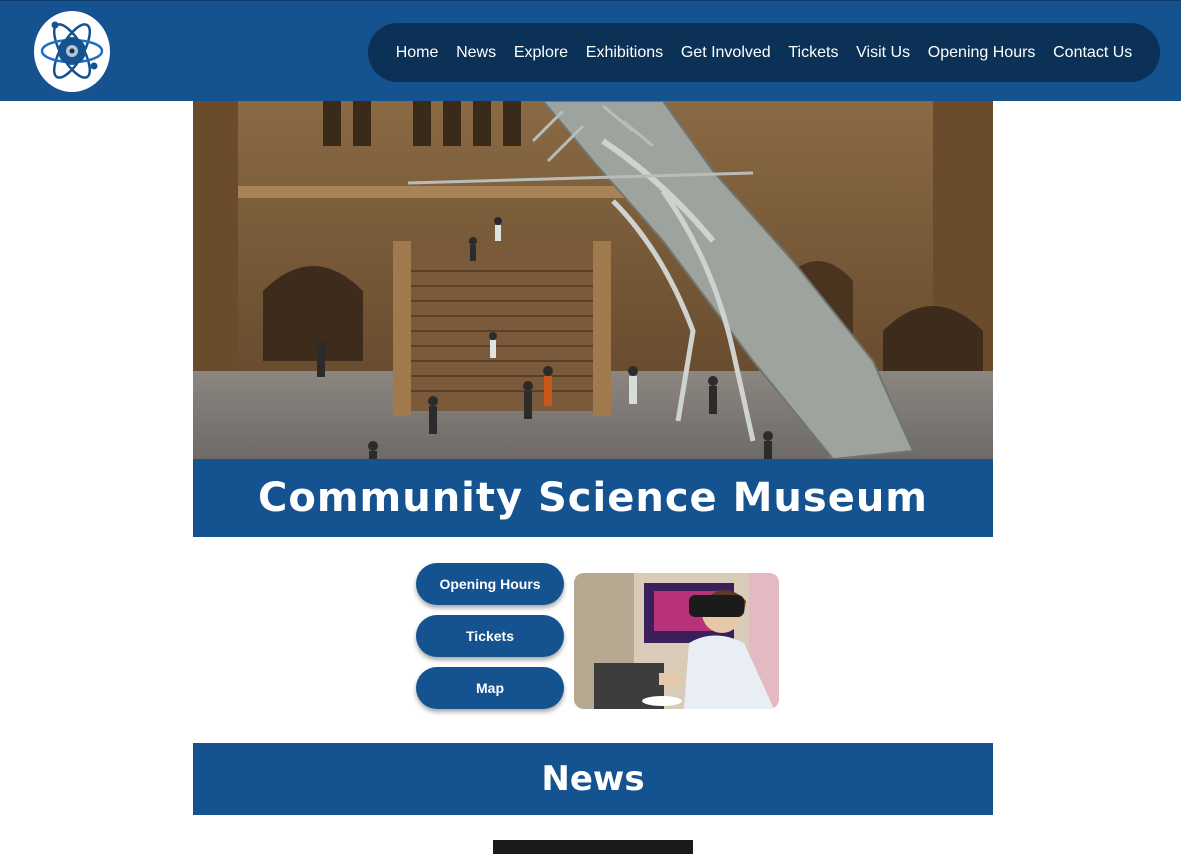  What do you see at coordinates (982, 53) in the screenshot?
I see `nav-opening-hours: Opening Hours` at bounding box center [982, 53].